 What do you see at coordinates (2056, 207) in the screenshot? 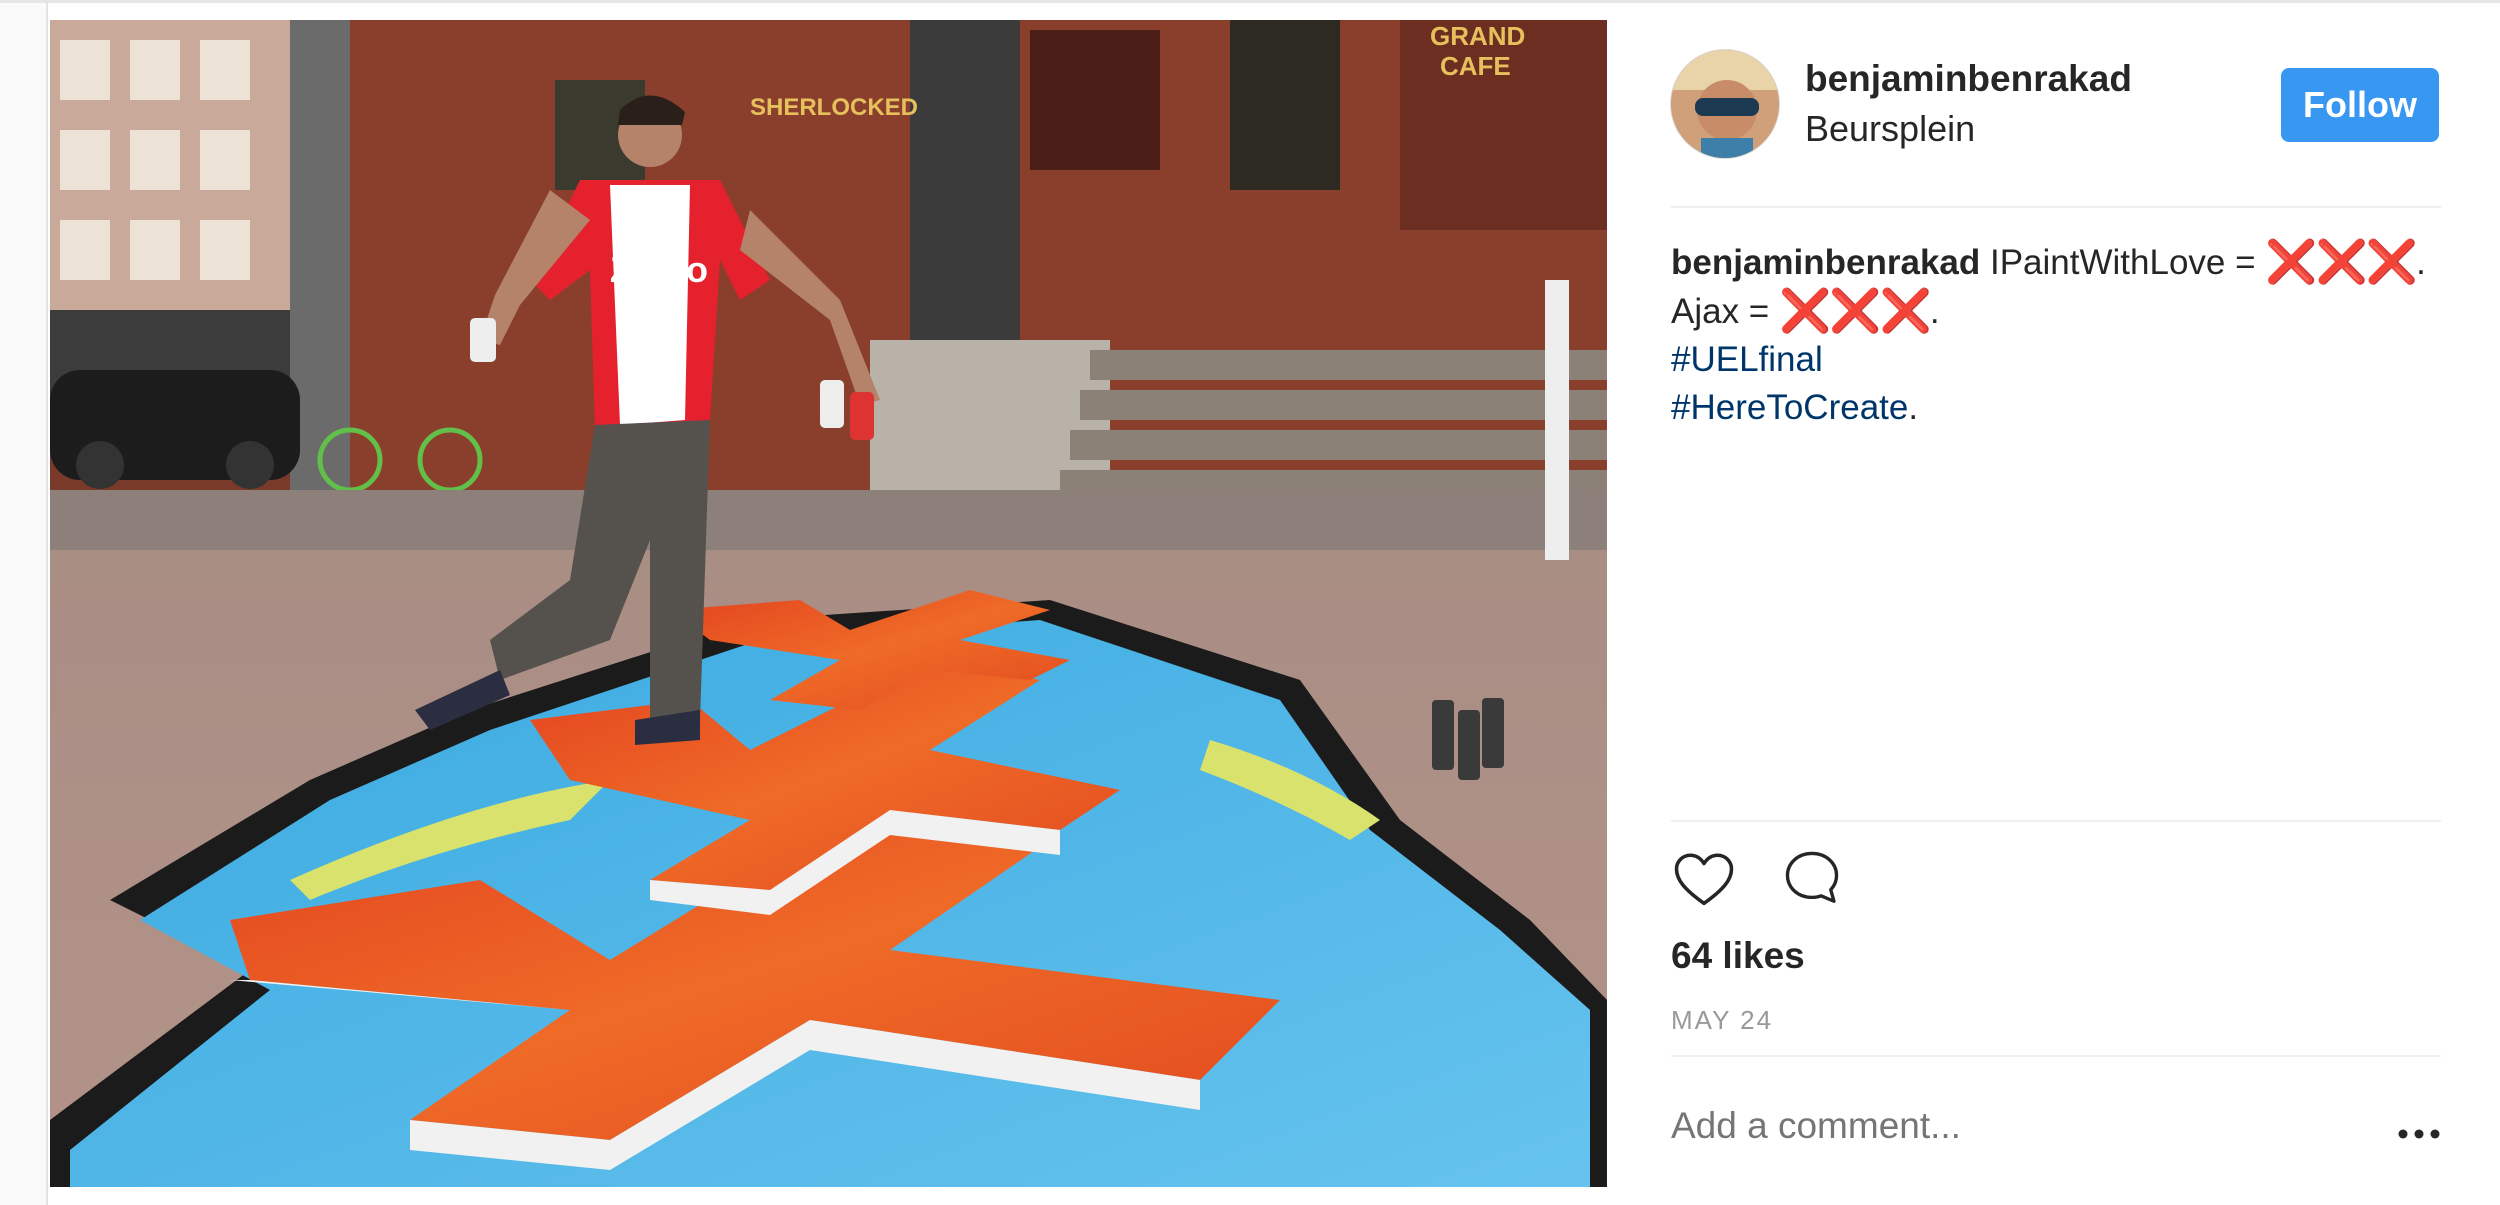
I see `header-divider` at bounding box center [2056, 207].